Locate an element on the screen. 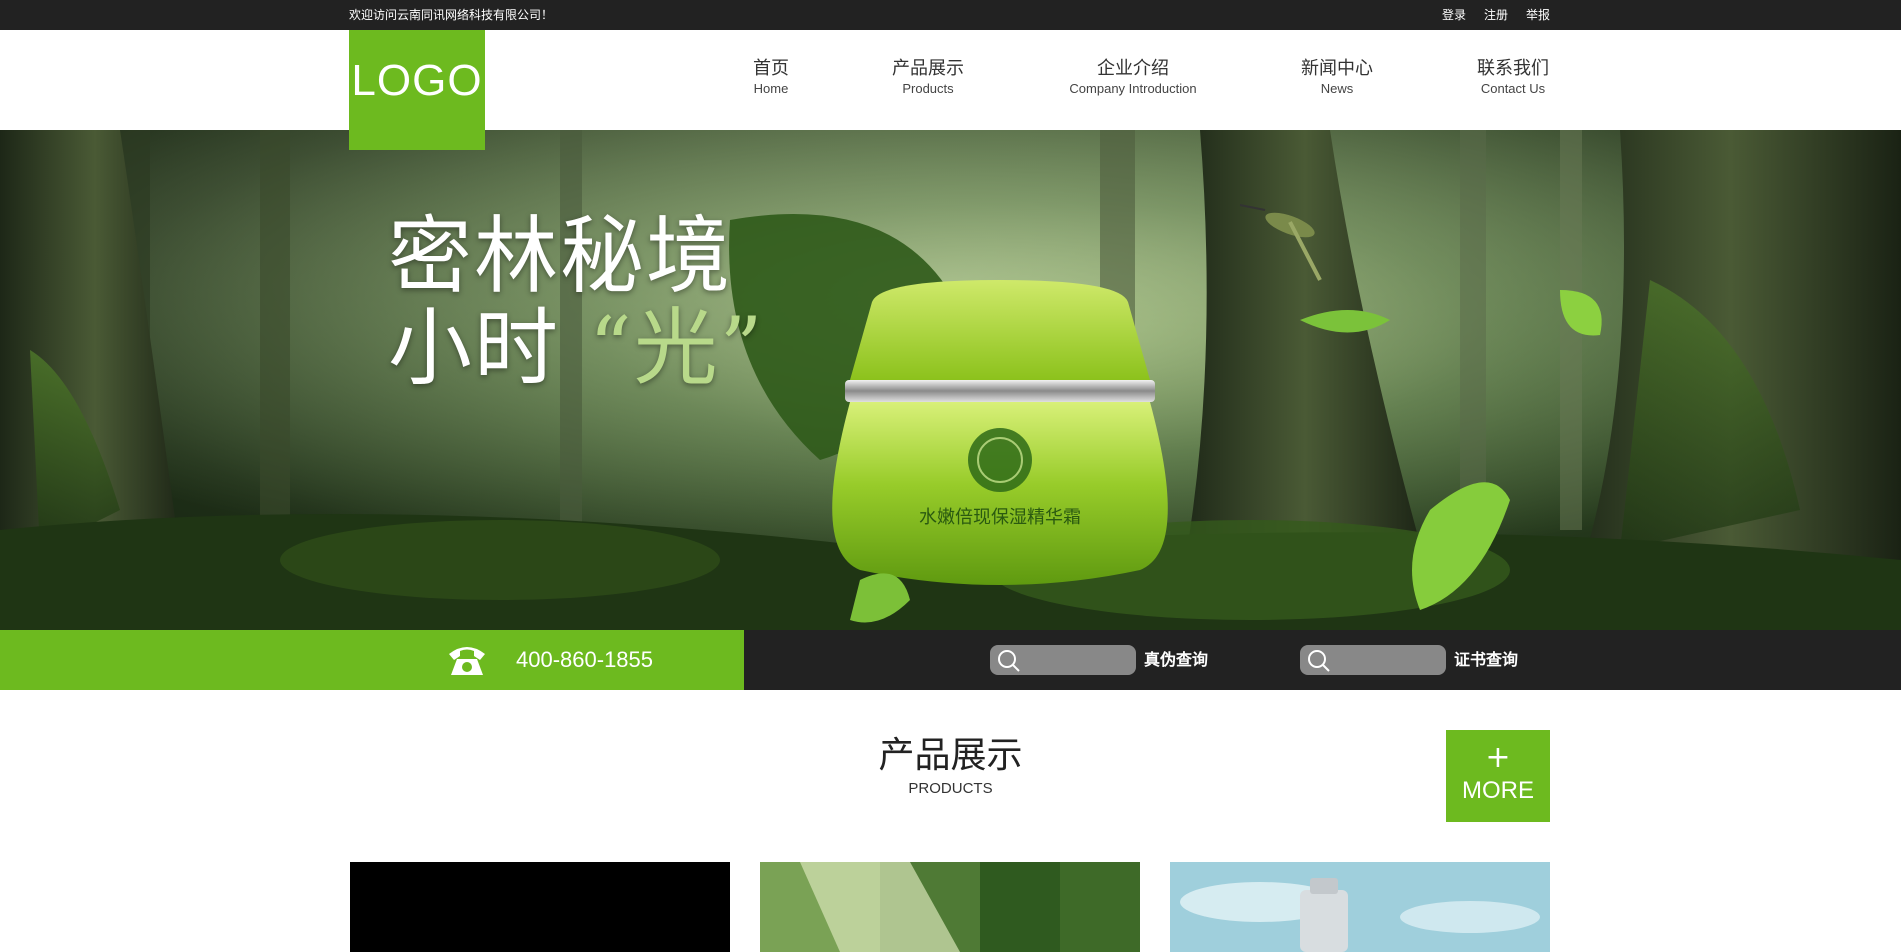  welcome-text: 欢迎访问云南同讯网络科技有限公司！ is located at coordinates (451, 15).